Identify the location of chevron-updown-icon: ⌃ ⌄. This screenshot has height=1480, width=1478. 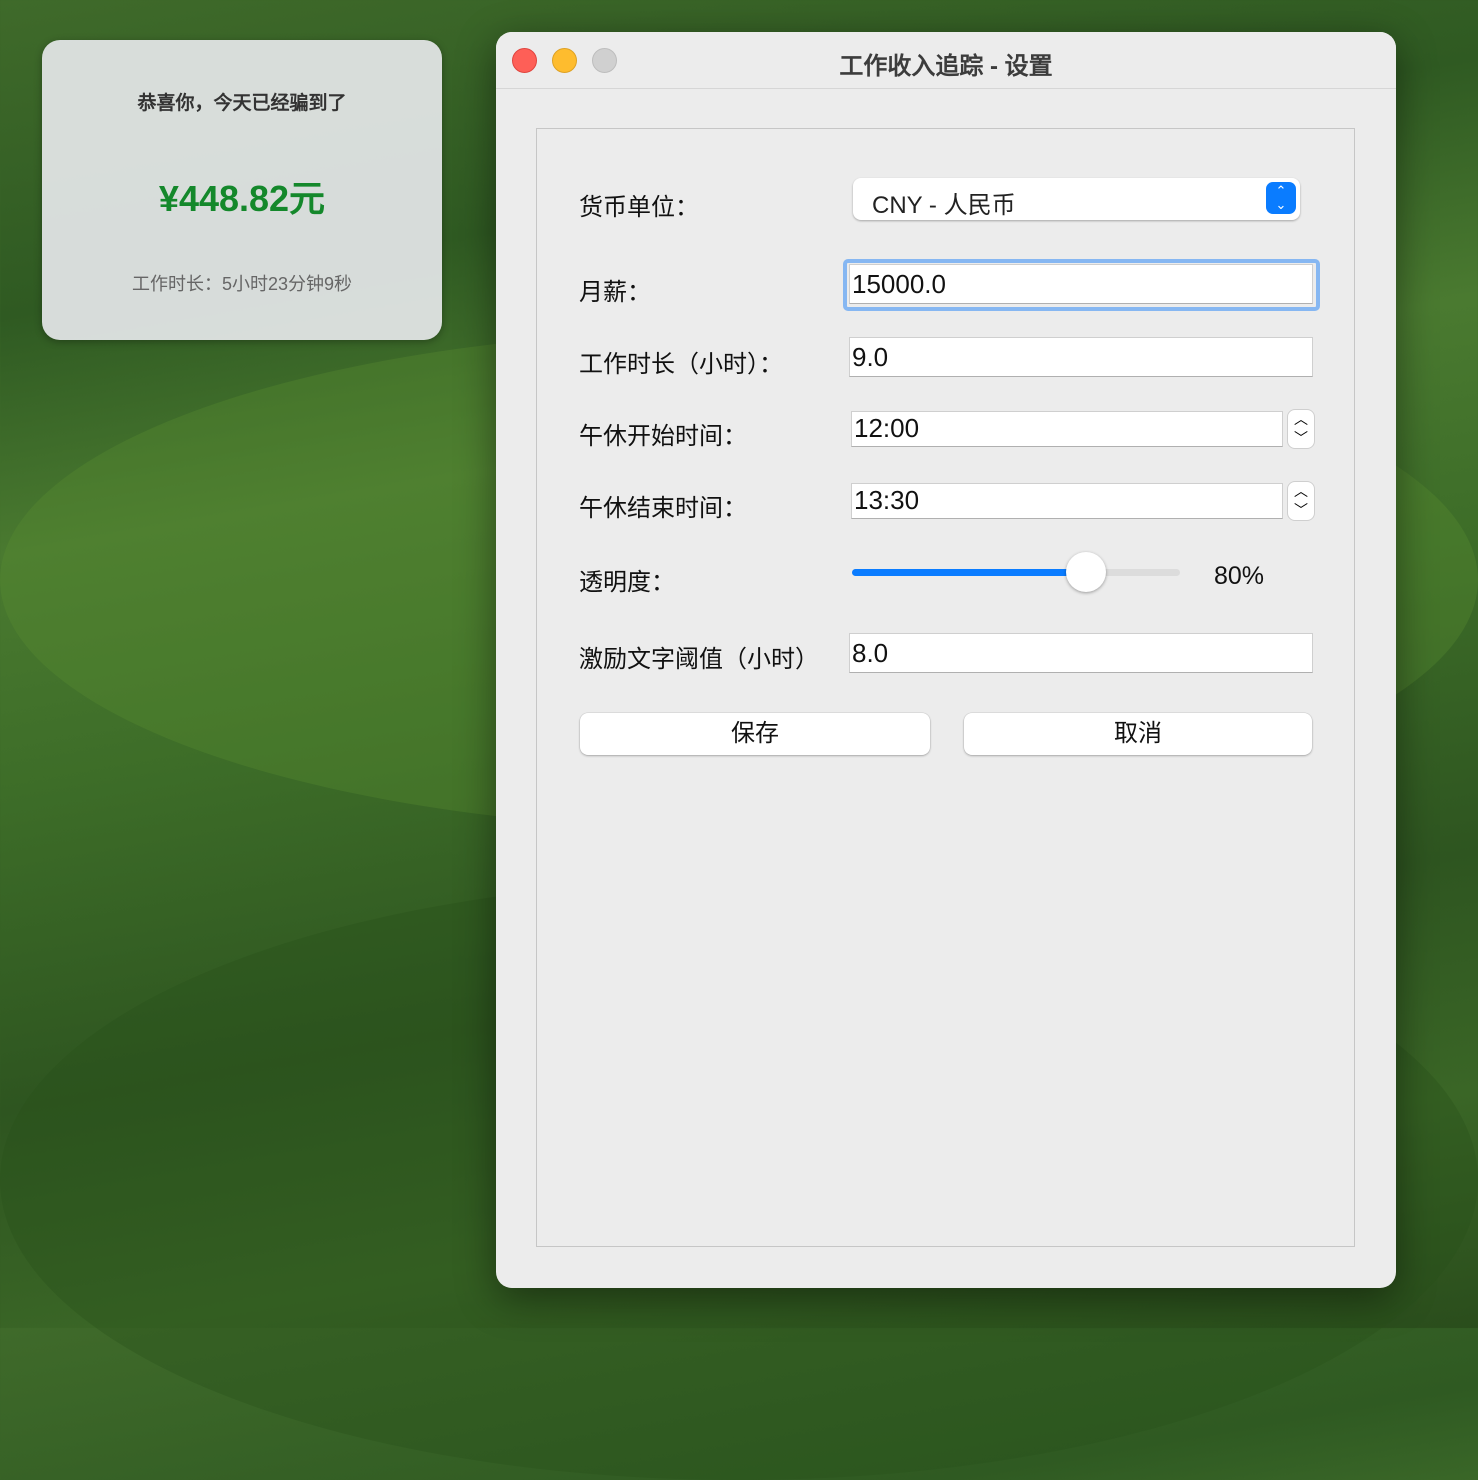
(1281, 198).